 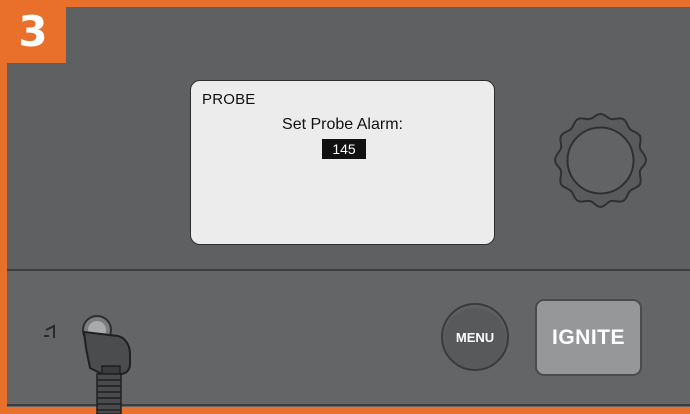 I want to click on rotary-dial-icon, so click(x=600, y=160).